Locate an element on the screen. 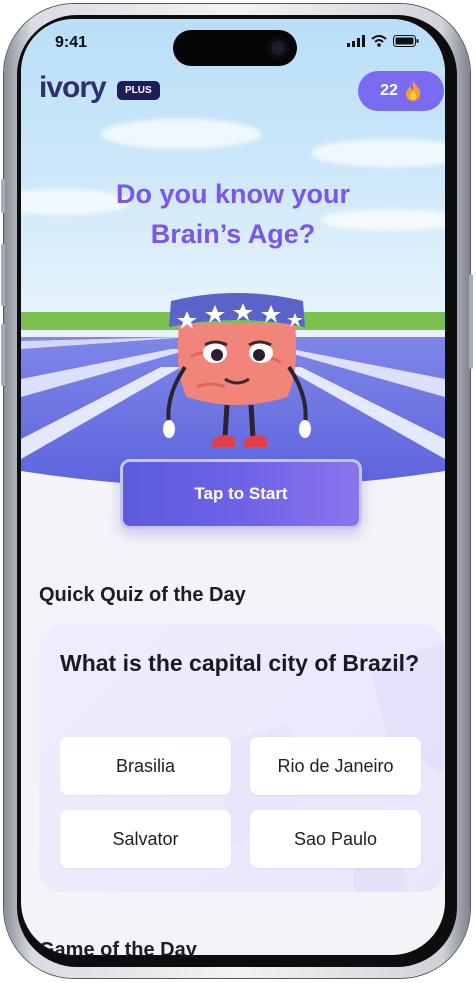  quick-quiz-title: Quick Quiz of the Day is located at coordinates (142, 595).